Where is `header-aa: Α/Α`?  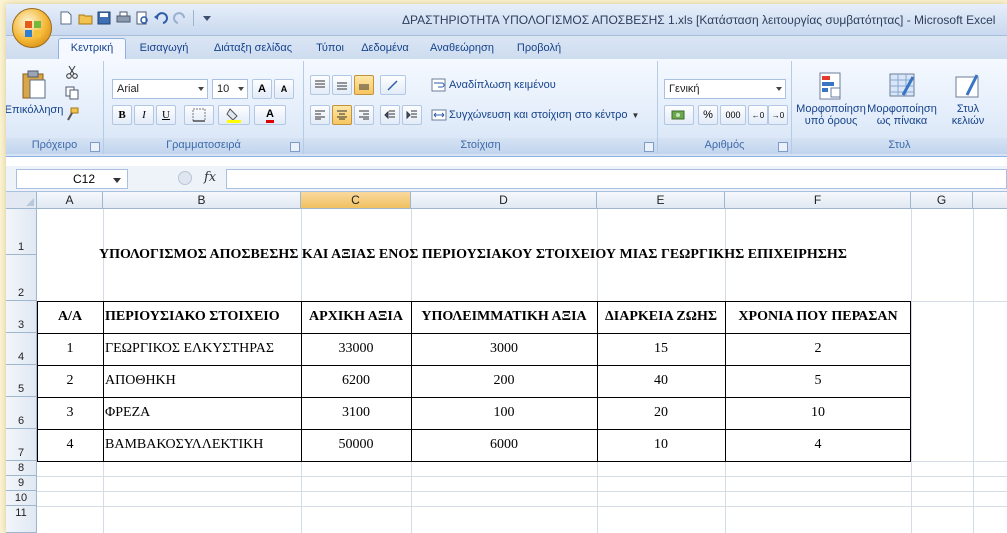 header-aa: Α/Α is located at coordinates (70, 317).